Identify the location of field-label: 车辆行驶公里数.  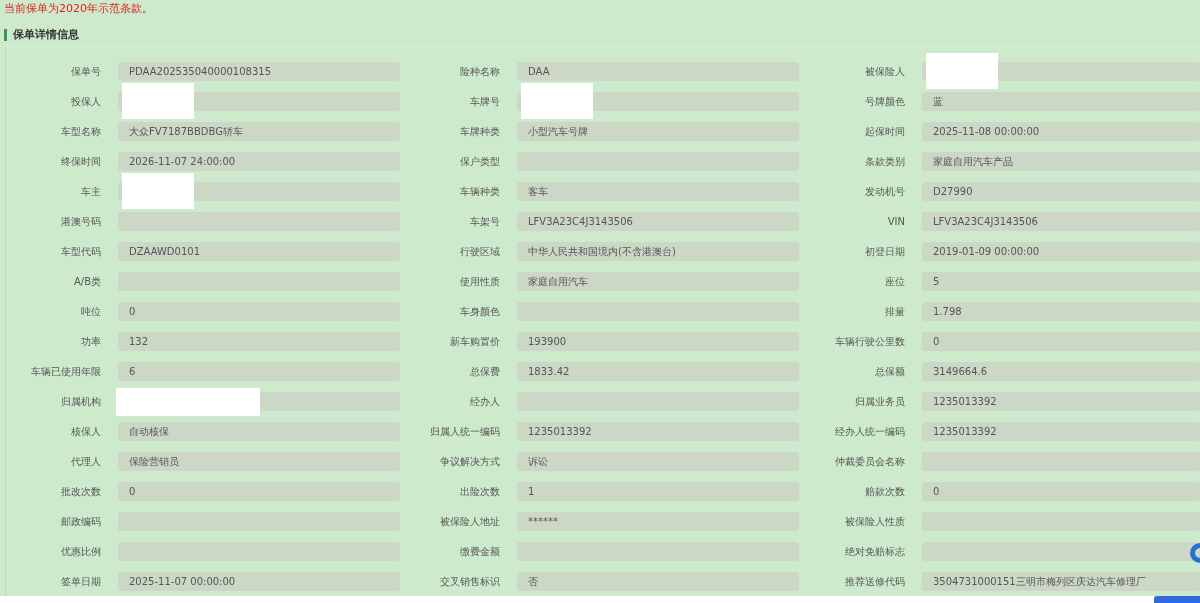
(869, 342).